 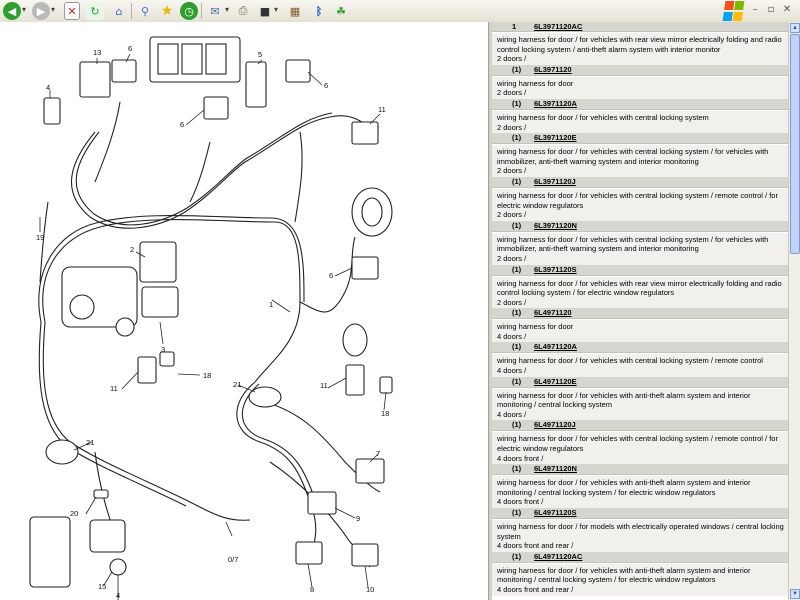 What do you see at coordinates (558, 26) in the screenshot?
I see `part-number-link: 6L3971120AC` at bounding box center [558, 26].